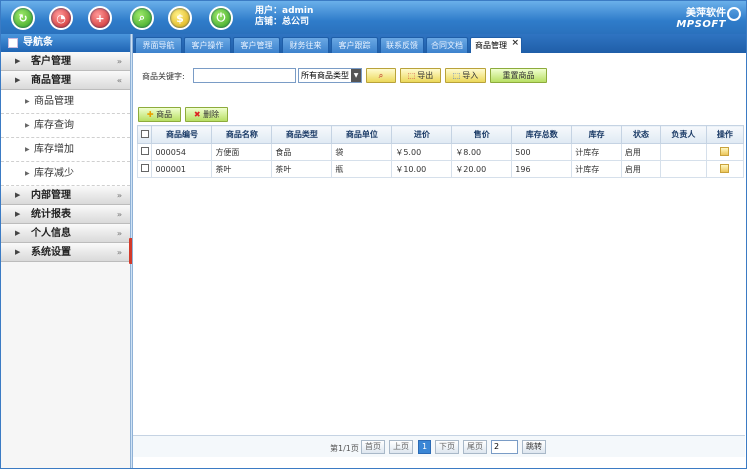 This screenshot has height=469, width=747. What do you see at coordinates (701, 24) in the screenshot?
I see `brand-en: MPSOFT` at bounding box center [701, 24].